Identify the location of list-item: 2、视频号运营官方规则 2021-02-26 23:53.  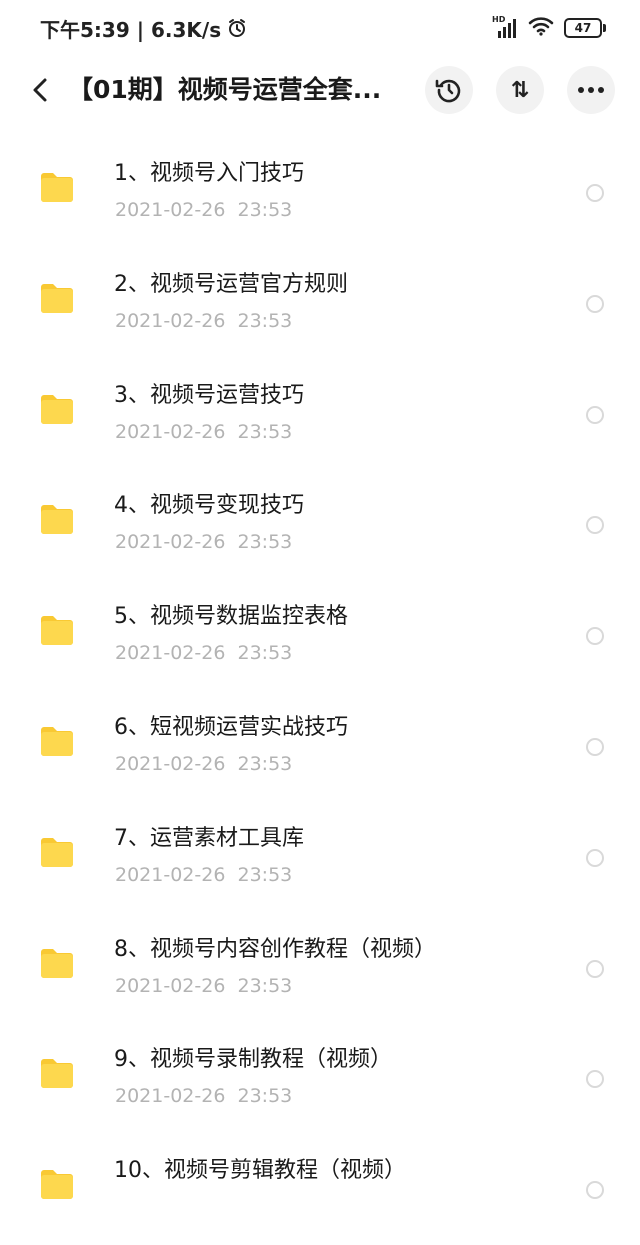
(320, 303).